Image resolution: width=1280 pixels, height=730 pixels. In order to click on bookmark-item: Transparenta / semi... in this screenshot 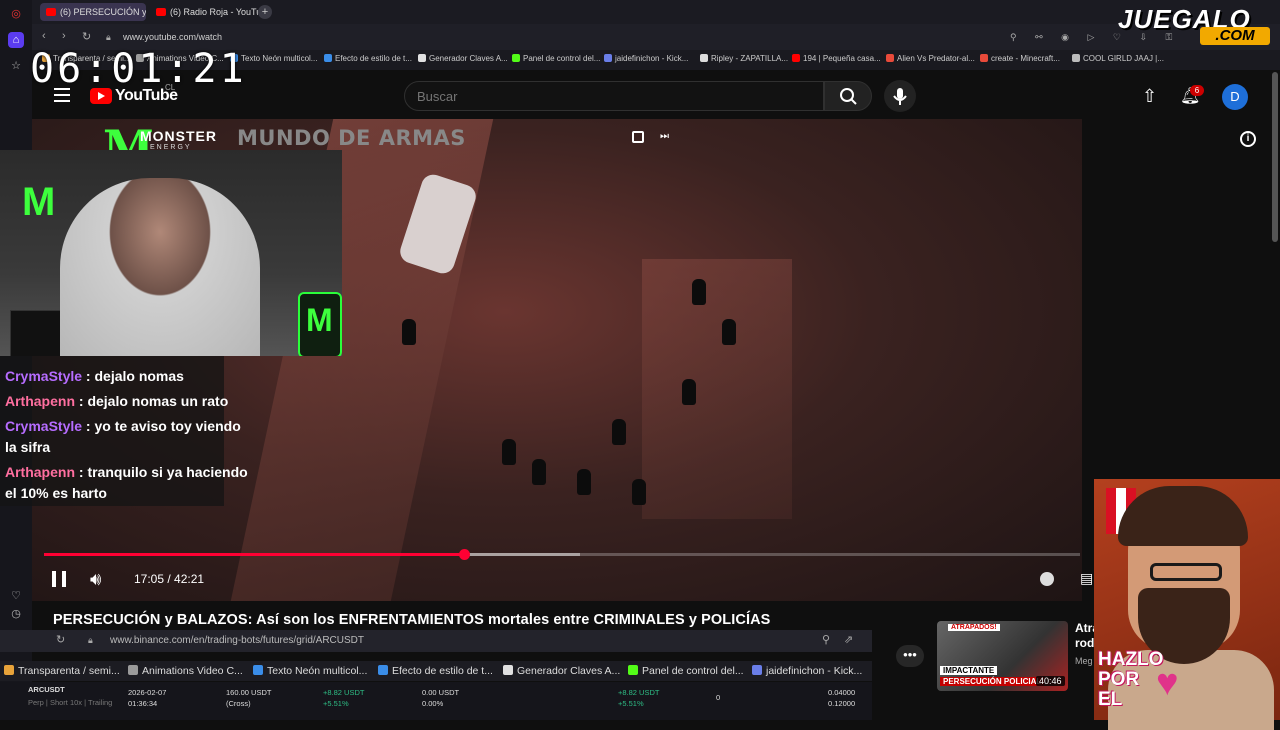, I will do `click(62, 671)`.